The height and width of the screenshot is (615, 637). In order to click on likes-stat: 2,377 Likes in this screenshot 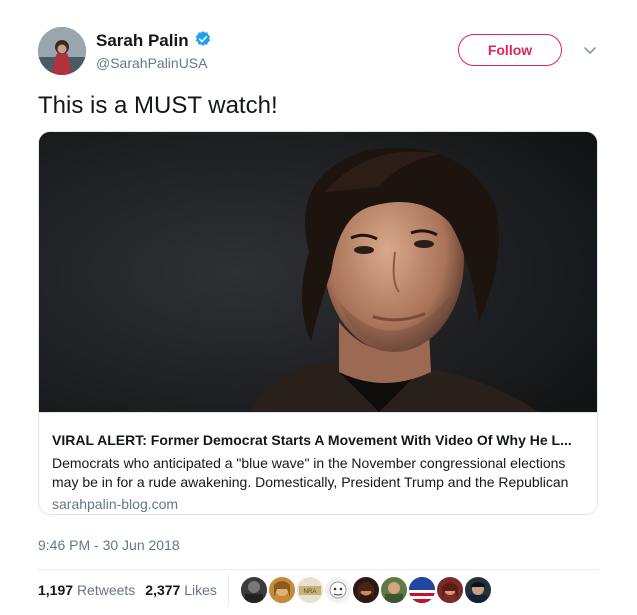, I will do `click(181, 590)`.